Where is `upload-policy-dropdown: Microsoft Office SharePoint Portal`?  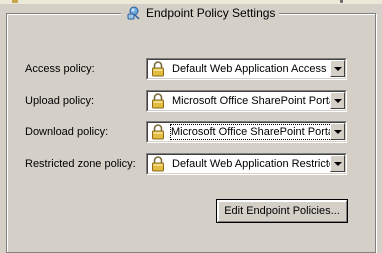
upload-policy-dropdown: Microsoft Office SharePoint Portal is located at coordinates (246, 101).